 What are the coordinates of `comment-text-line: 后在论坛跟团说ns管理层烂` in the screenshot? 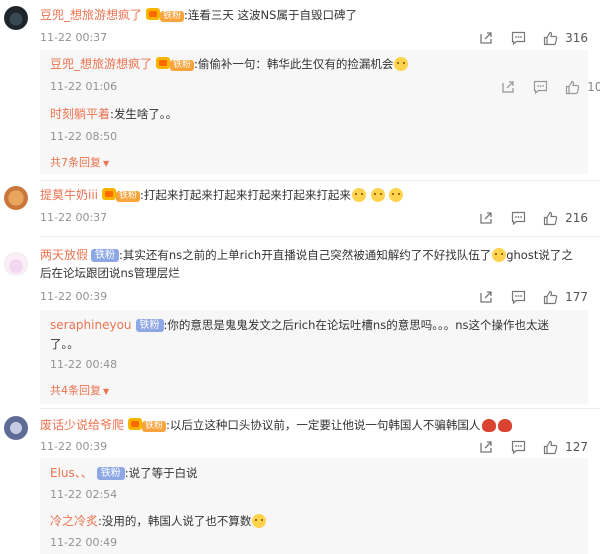 It's located at (110, 273).